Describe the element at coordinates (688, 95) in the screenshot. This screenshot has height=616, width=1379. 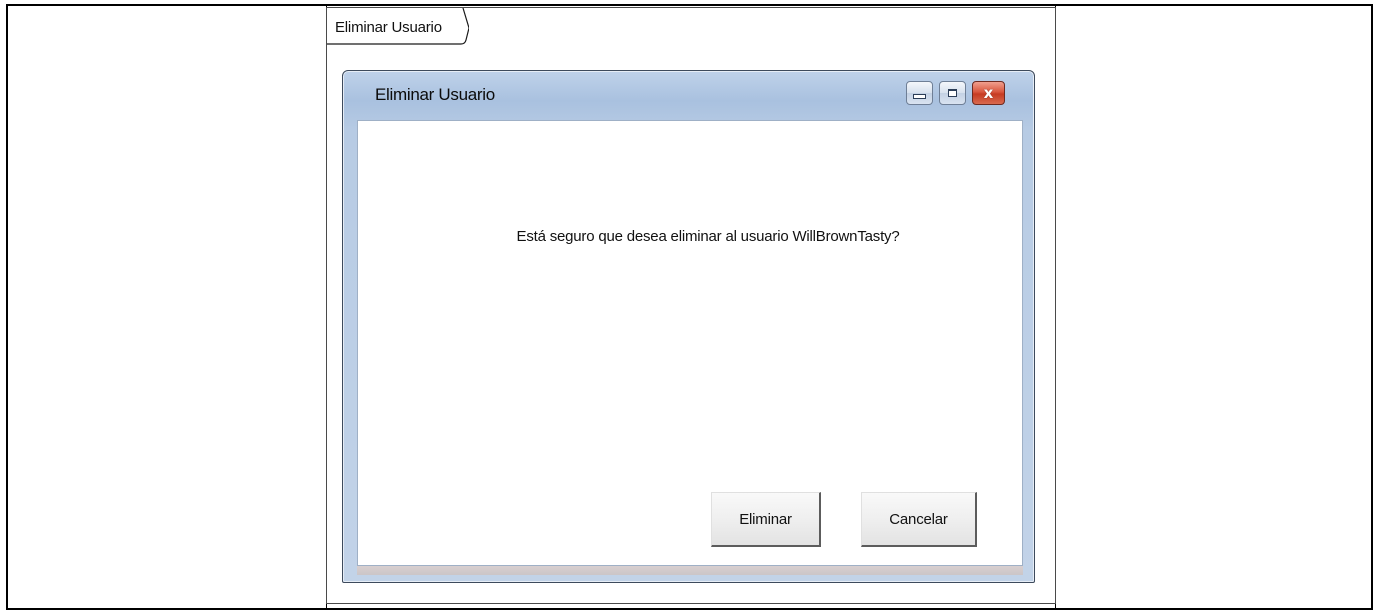
I see `window-titlebar: Eliminar Usuario x` at that location.